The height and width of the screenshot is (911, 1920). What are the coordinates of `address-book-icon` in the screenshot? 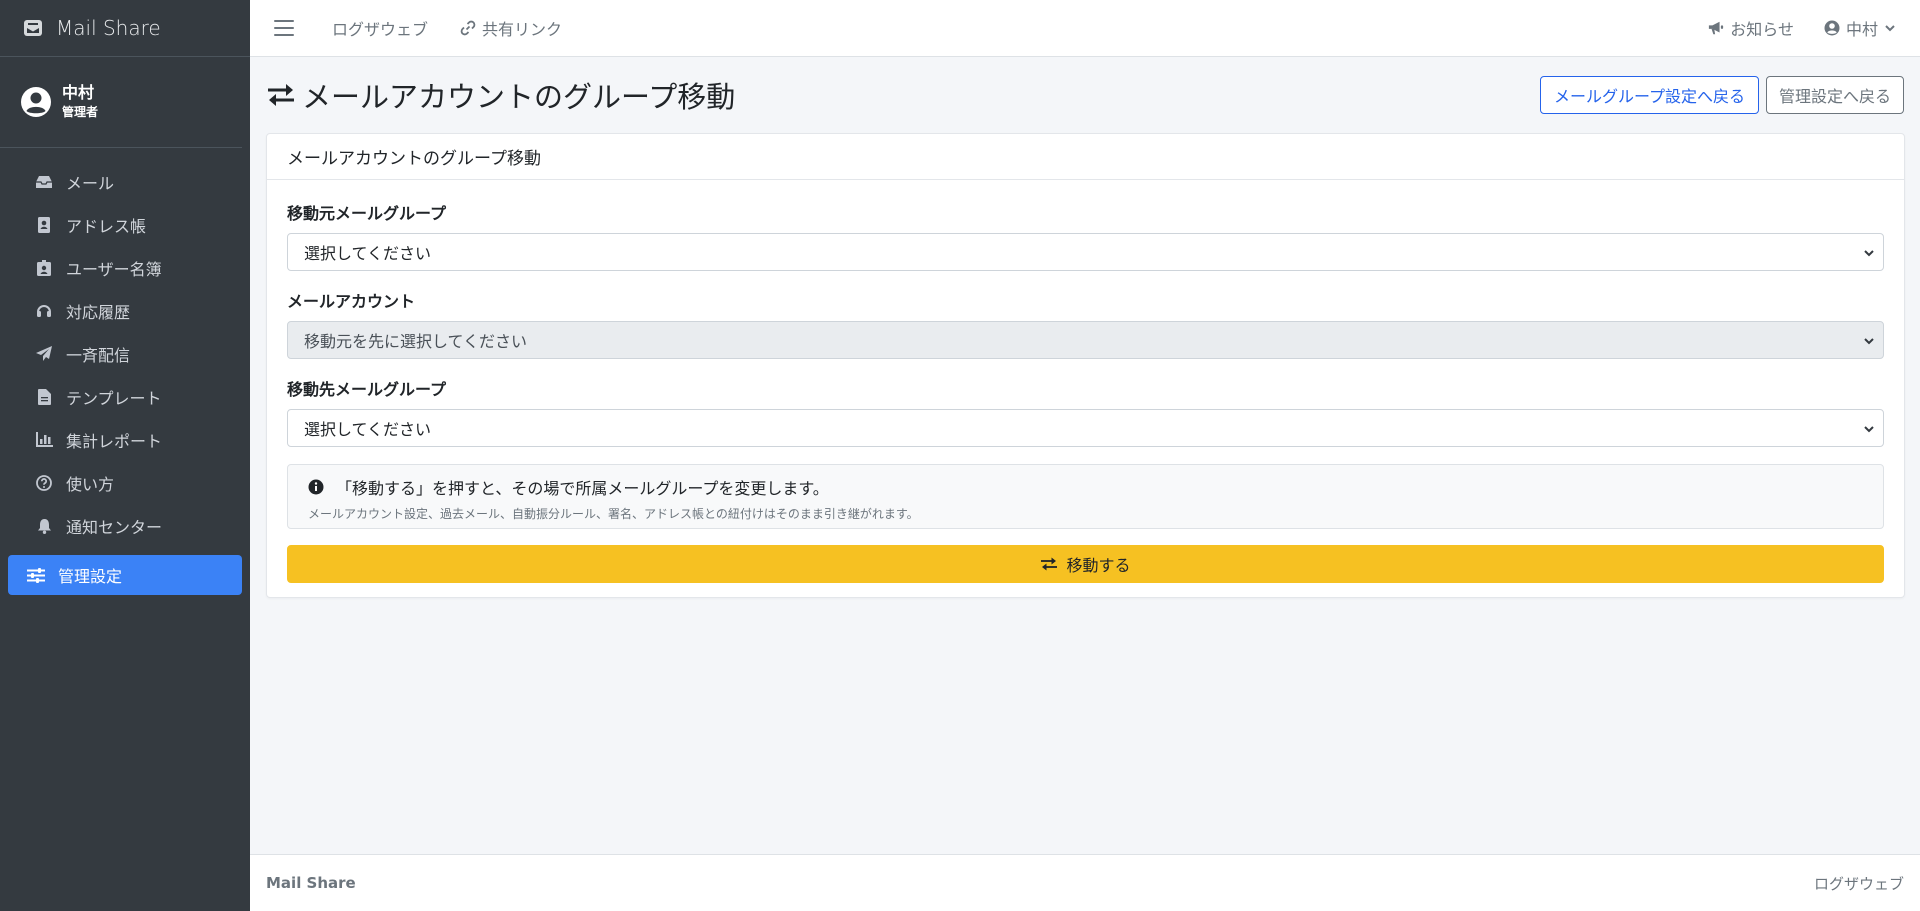 It's located at (44, 224).